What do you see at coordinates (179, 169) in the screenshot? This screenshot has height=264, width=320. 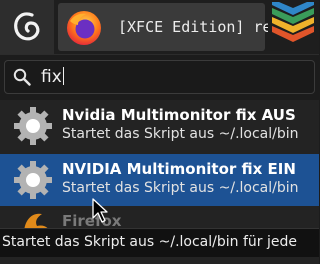 I see `result-title: NVIDIA Multimonitor fix EIN` at bounding box center [179, 169].